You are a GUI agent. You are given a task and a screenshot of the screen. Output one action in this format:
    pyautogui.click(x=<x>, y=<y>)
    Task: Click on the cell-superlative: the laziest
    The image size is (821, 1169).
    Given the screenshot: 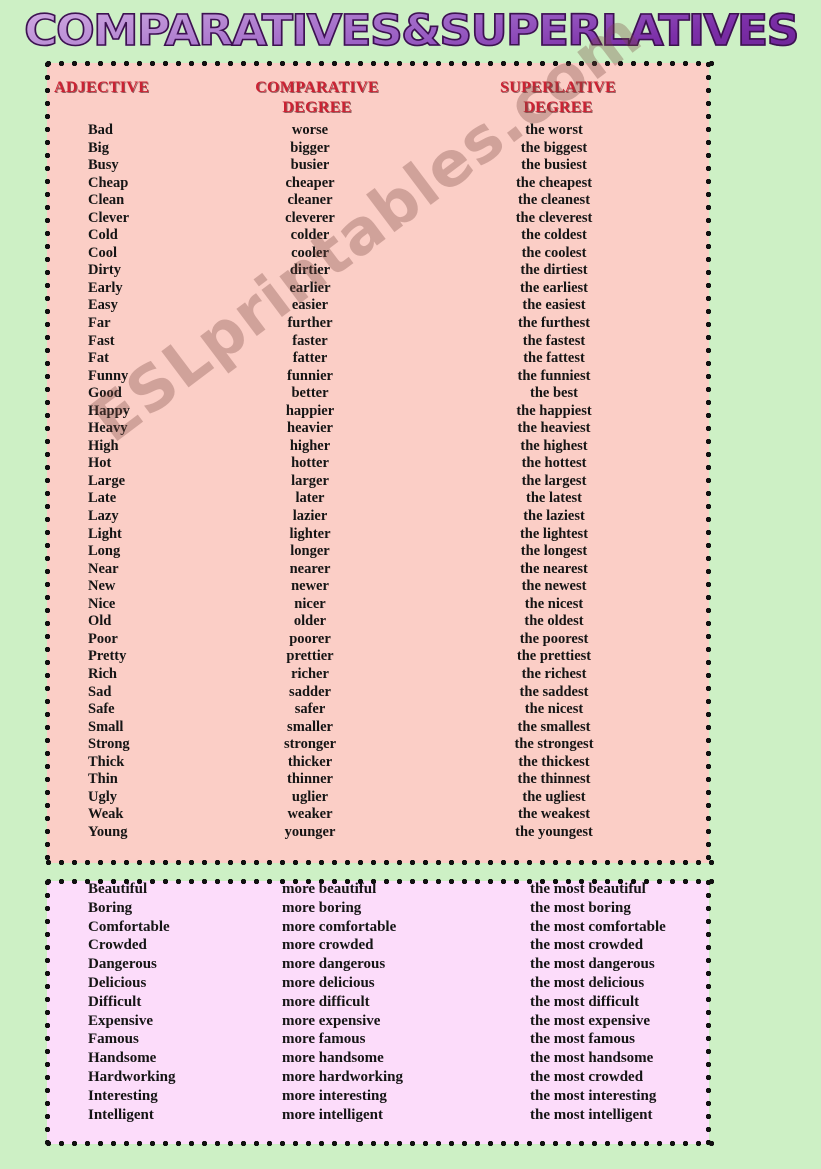 What is the action you would take?
    pyautogui.click(x=554, y=516)
    